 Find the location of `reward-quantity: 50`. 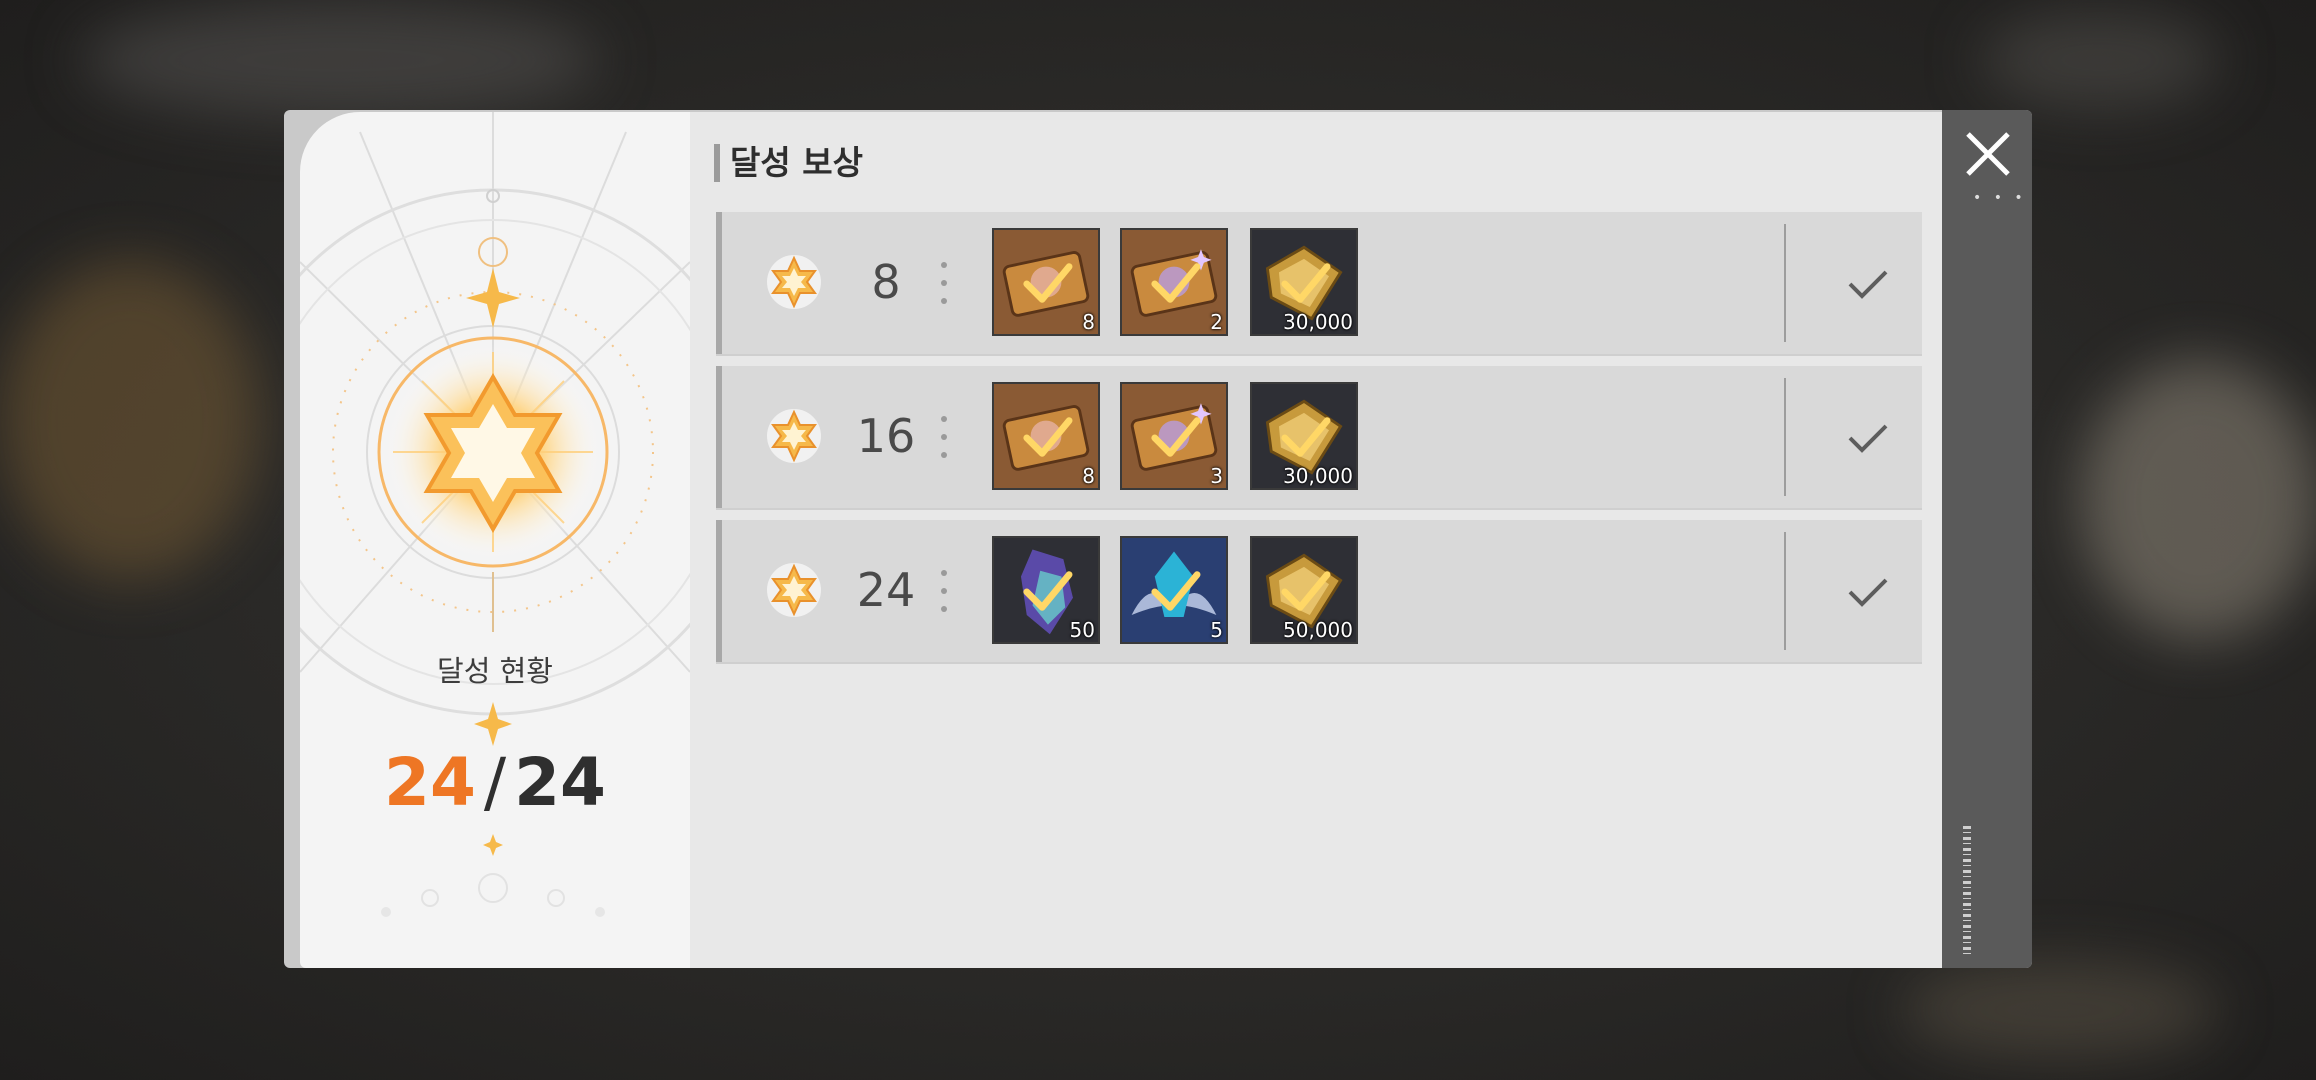

reward-quantity: 50 is located at coordinates (1082, 630).